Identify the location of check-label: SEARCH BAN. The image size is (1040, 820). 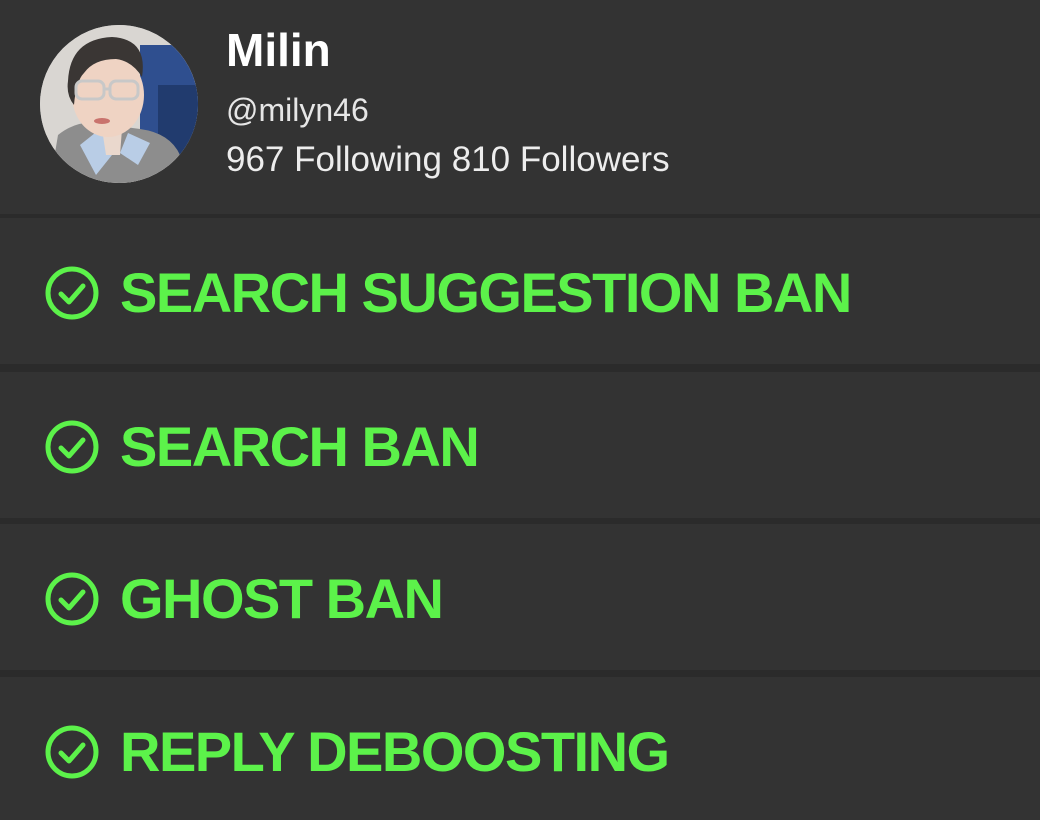
(300, 446).